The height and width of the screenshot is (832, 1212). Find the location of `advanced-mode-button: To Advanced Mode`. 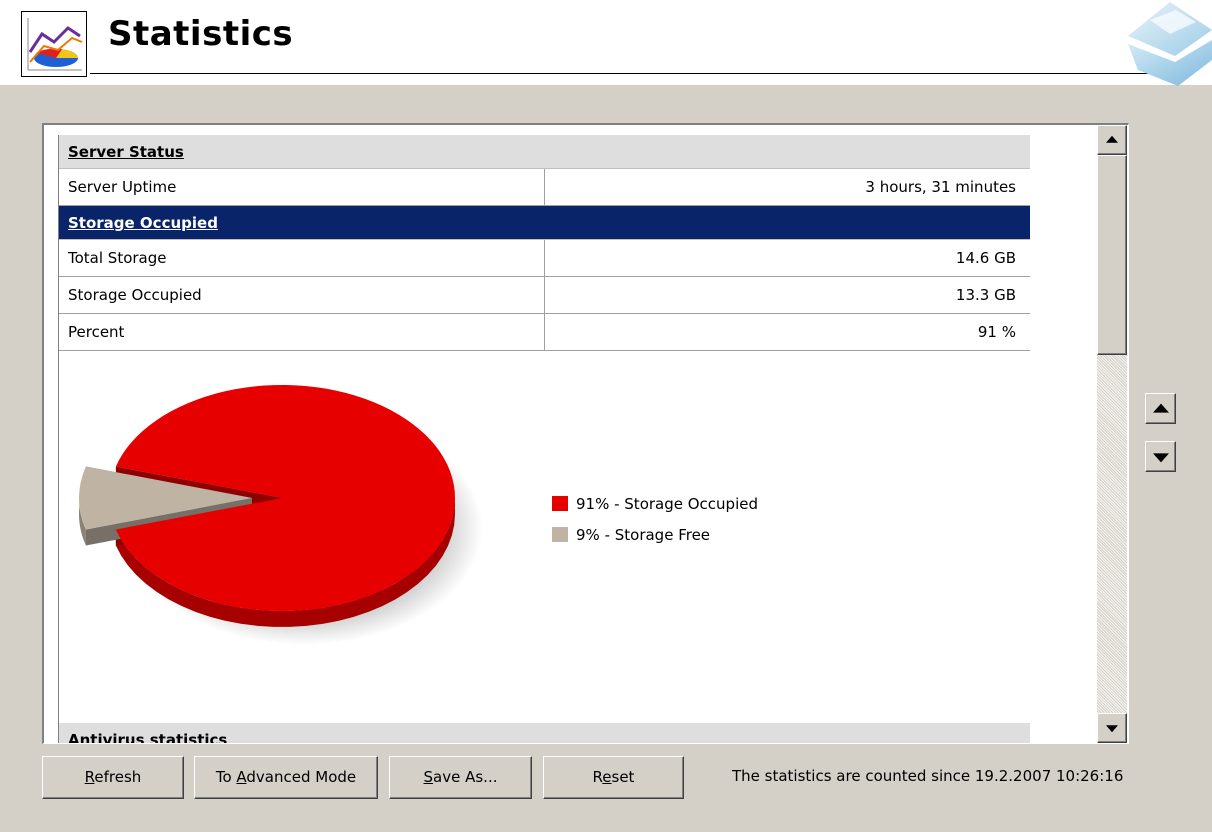

advanced-mode-button: To Advanced Mode is located at coordinates (286, 777).